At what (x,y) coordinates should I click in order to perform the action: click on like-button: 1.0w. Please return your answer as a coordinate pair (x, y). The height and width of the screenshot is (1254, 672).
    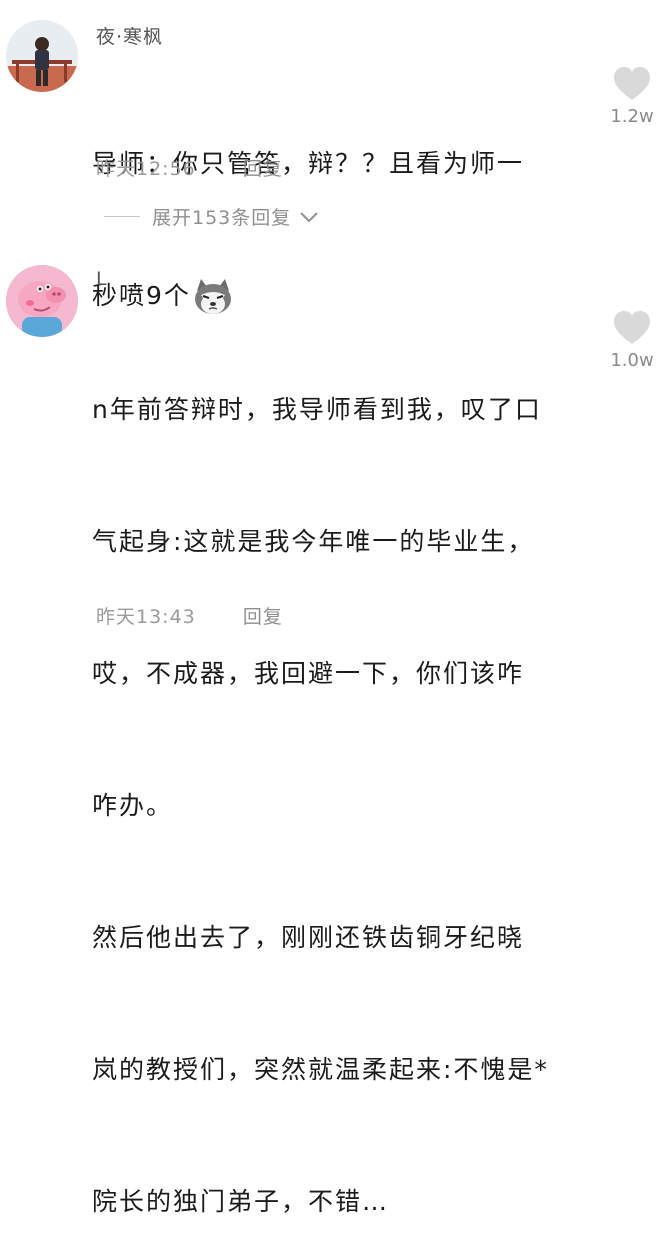
    Looking at the image, I should click on (632, 340).